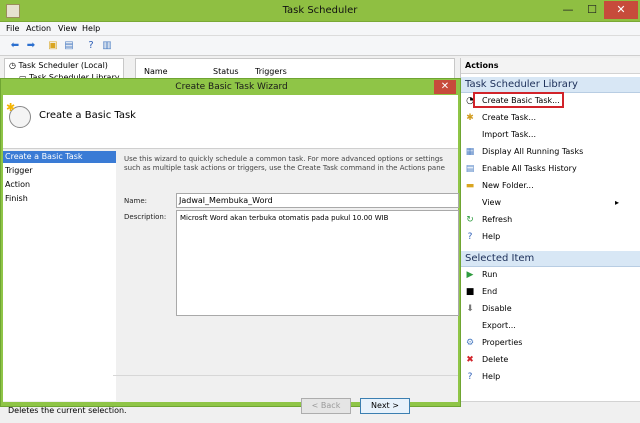 Image resolution: width=640 pixels, height=423 pixels. I want to click on column-header-name: Name, so click(156, 71).